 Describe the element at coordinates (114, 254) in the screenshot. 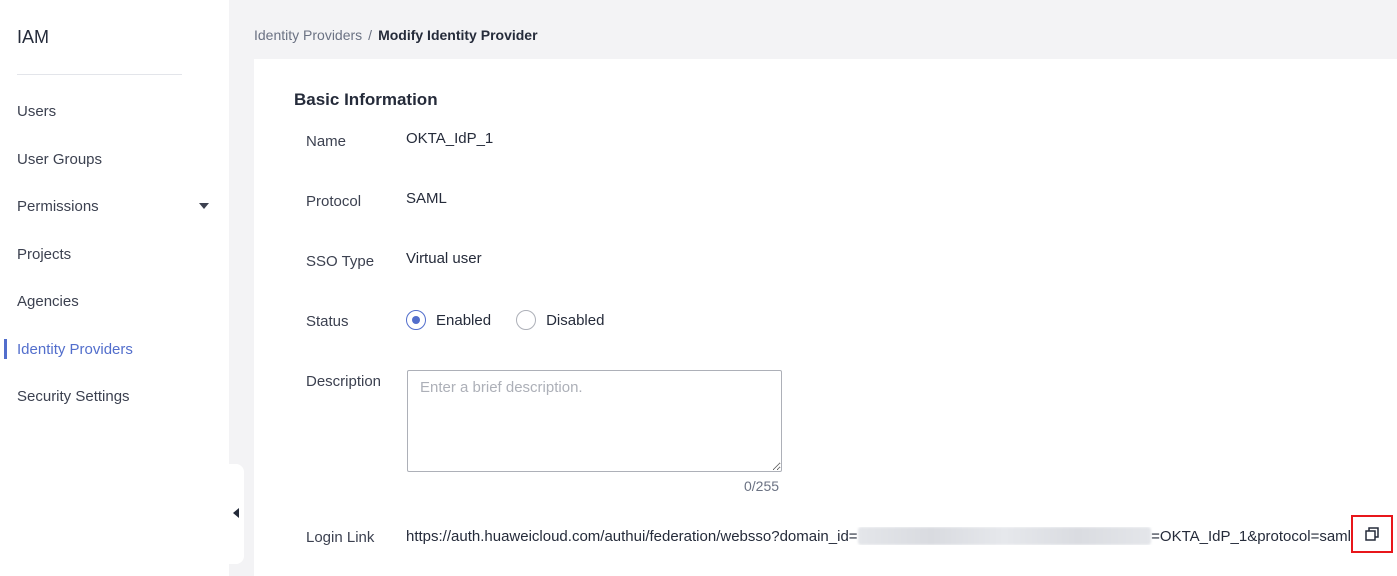

I see `sidebar-item-projects: Projects` at that location.